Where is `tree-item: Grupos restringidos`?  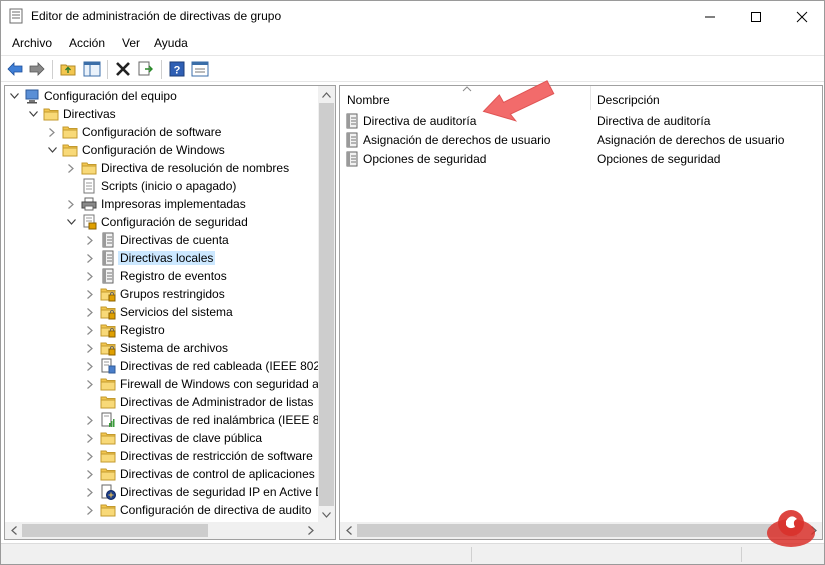
tree-item: Grupos restringidos is located at coordinates (162, 294).